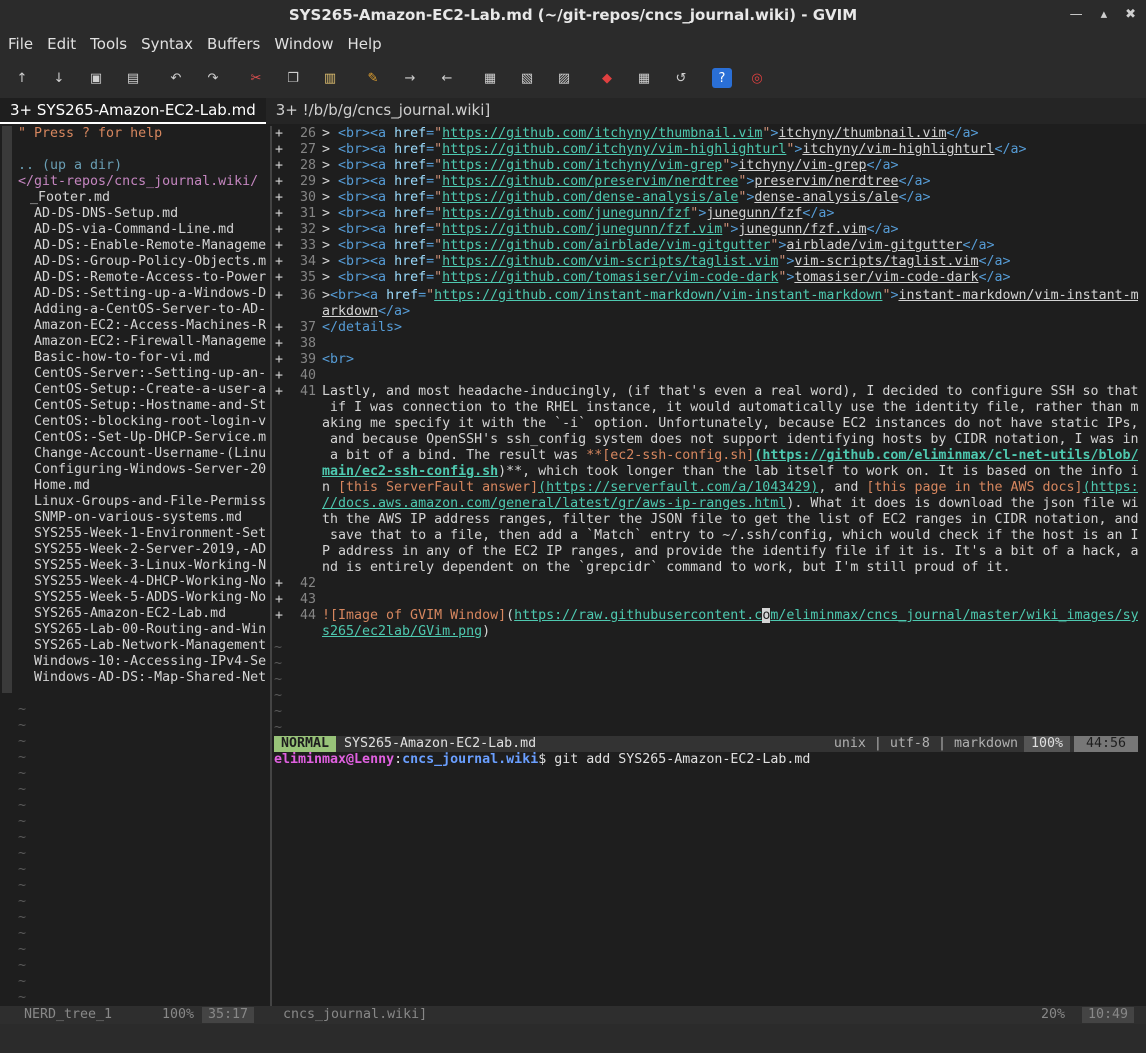 The height and width of the screenshot is (1053, 1146). I want to click on nerdtree-file: Change-Account-Username-(Linu, so click(150, 454).